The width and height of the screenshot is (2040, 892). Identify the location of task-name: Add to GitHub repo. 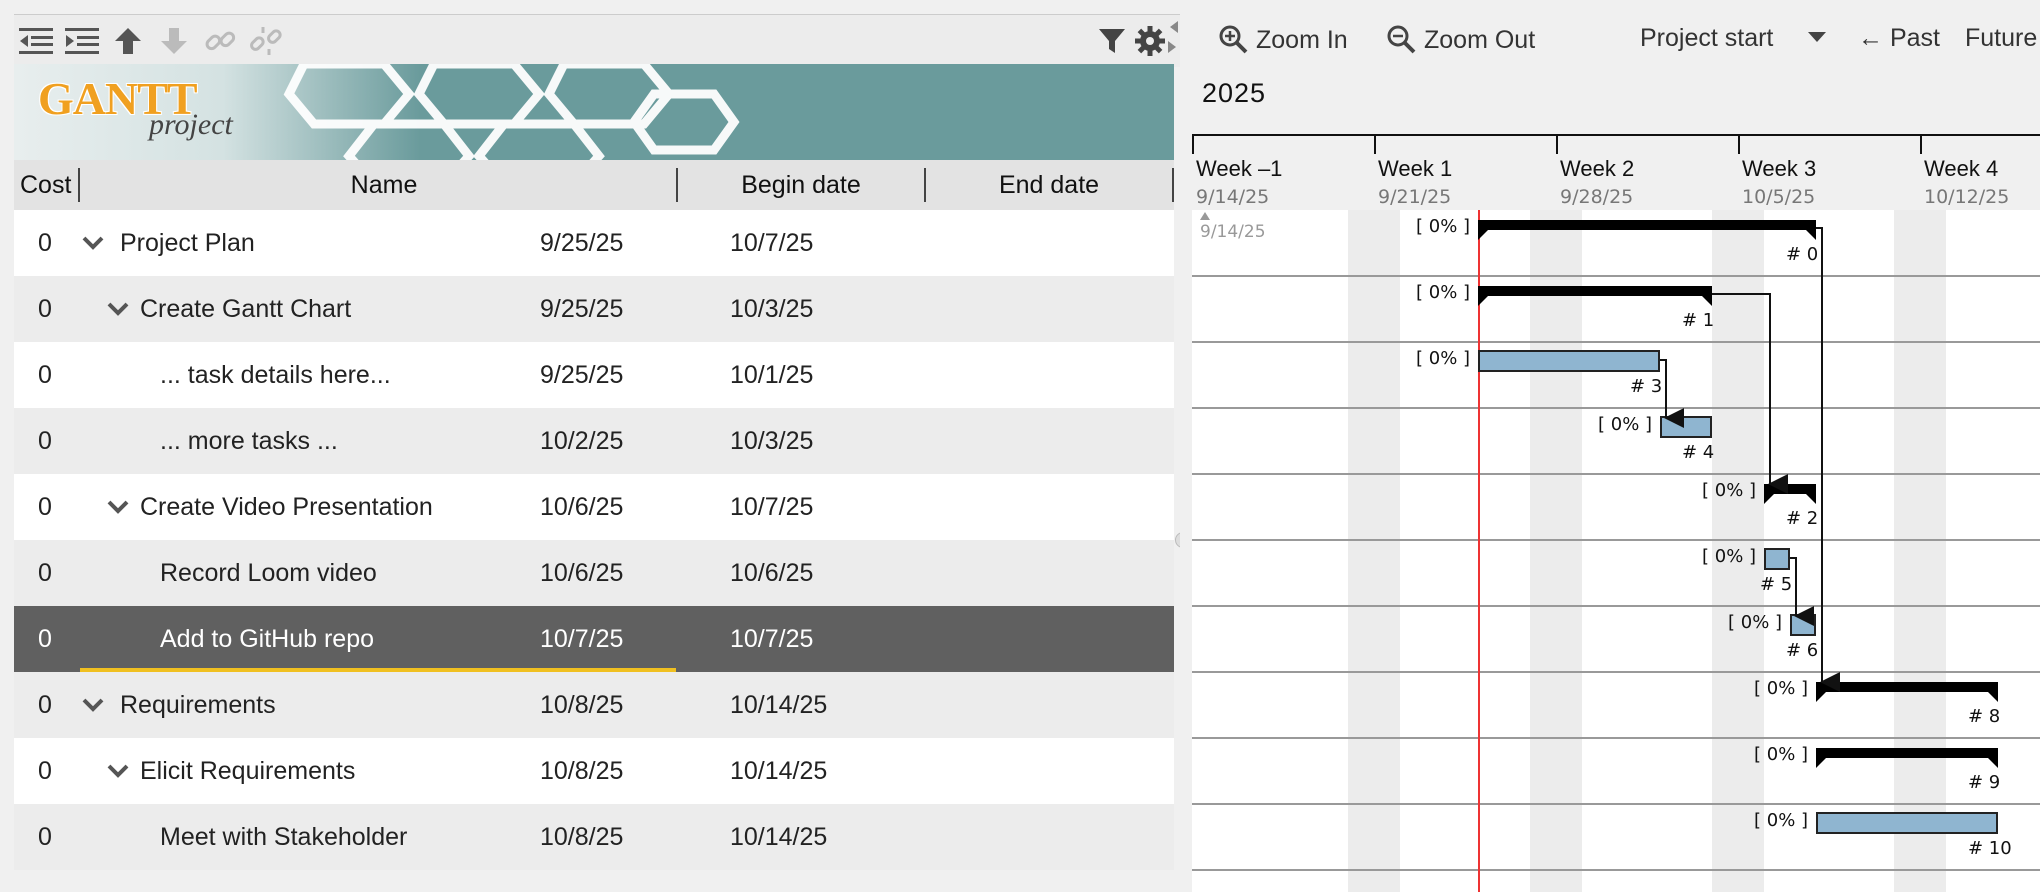
(267, 639).